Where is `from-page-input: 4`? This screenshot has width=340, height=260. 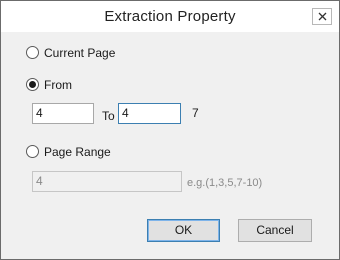
from-page-input: 4 is located at coordinates (63, 113).